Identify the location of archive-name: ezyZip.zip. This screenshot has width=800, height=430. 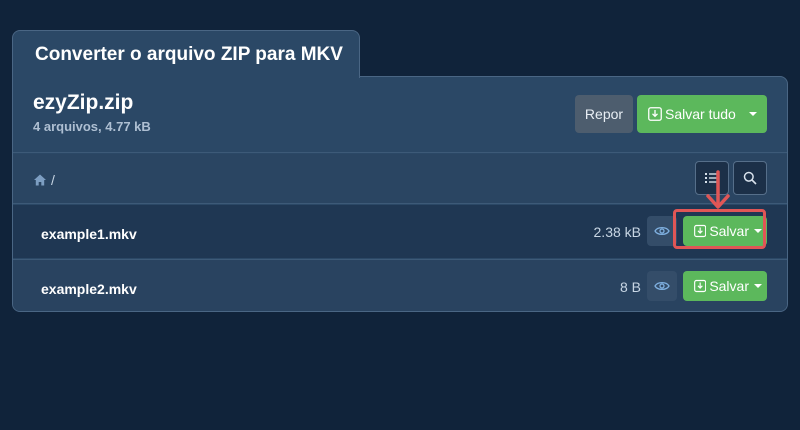
(83, 102).